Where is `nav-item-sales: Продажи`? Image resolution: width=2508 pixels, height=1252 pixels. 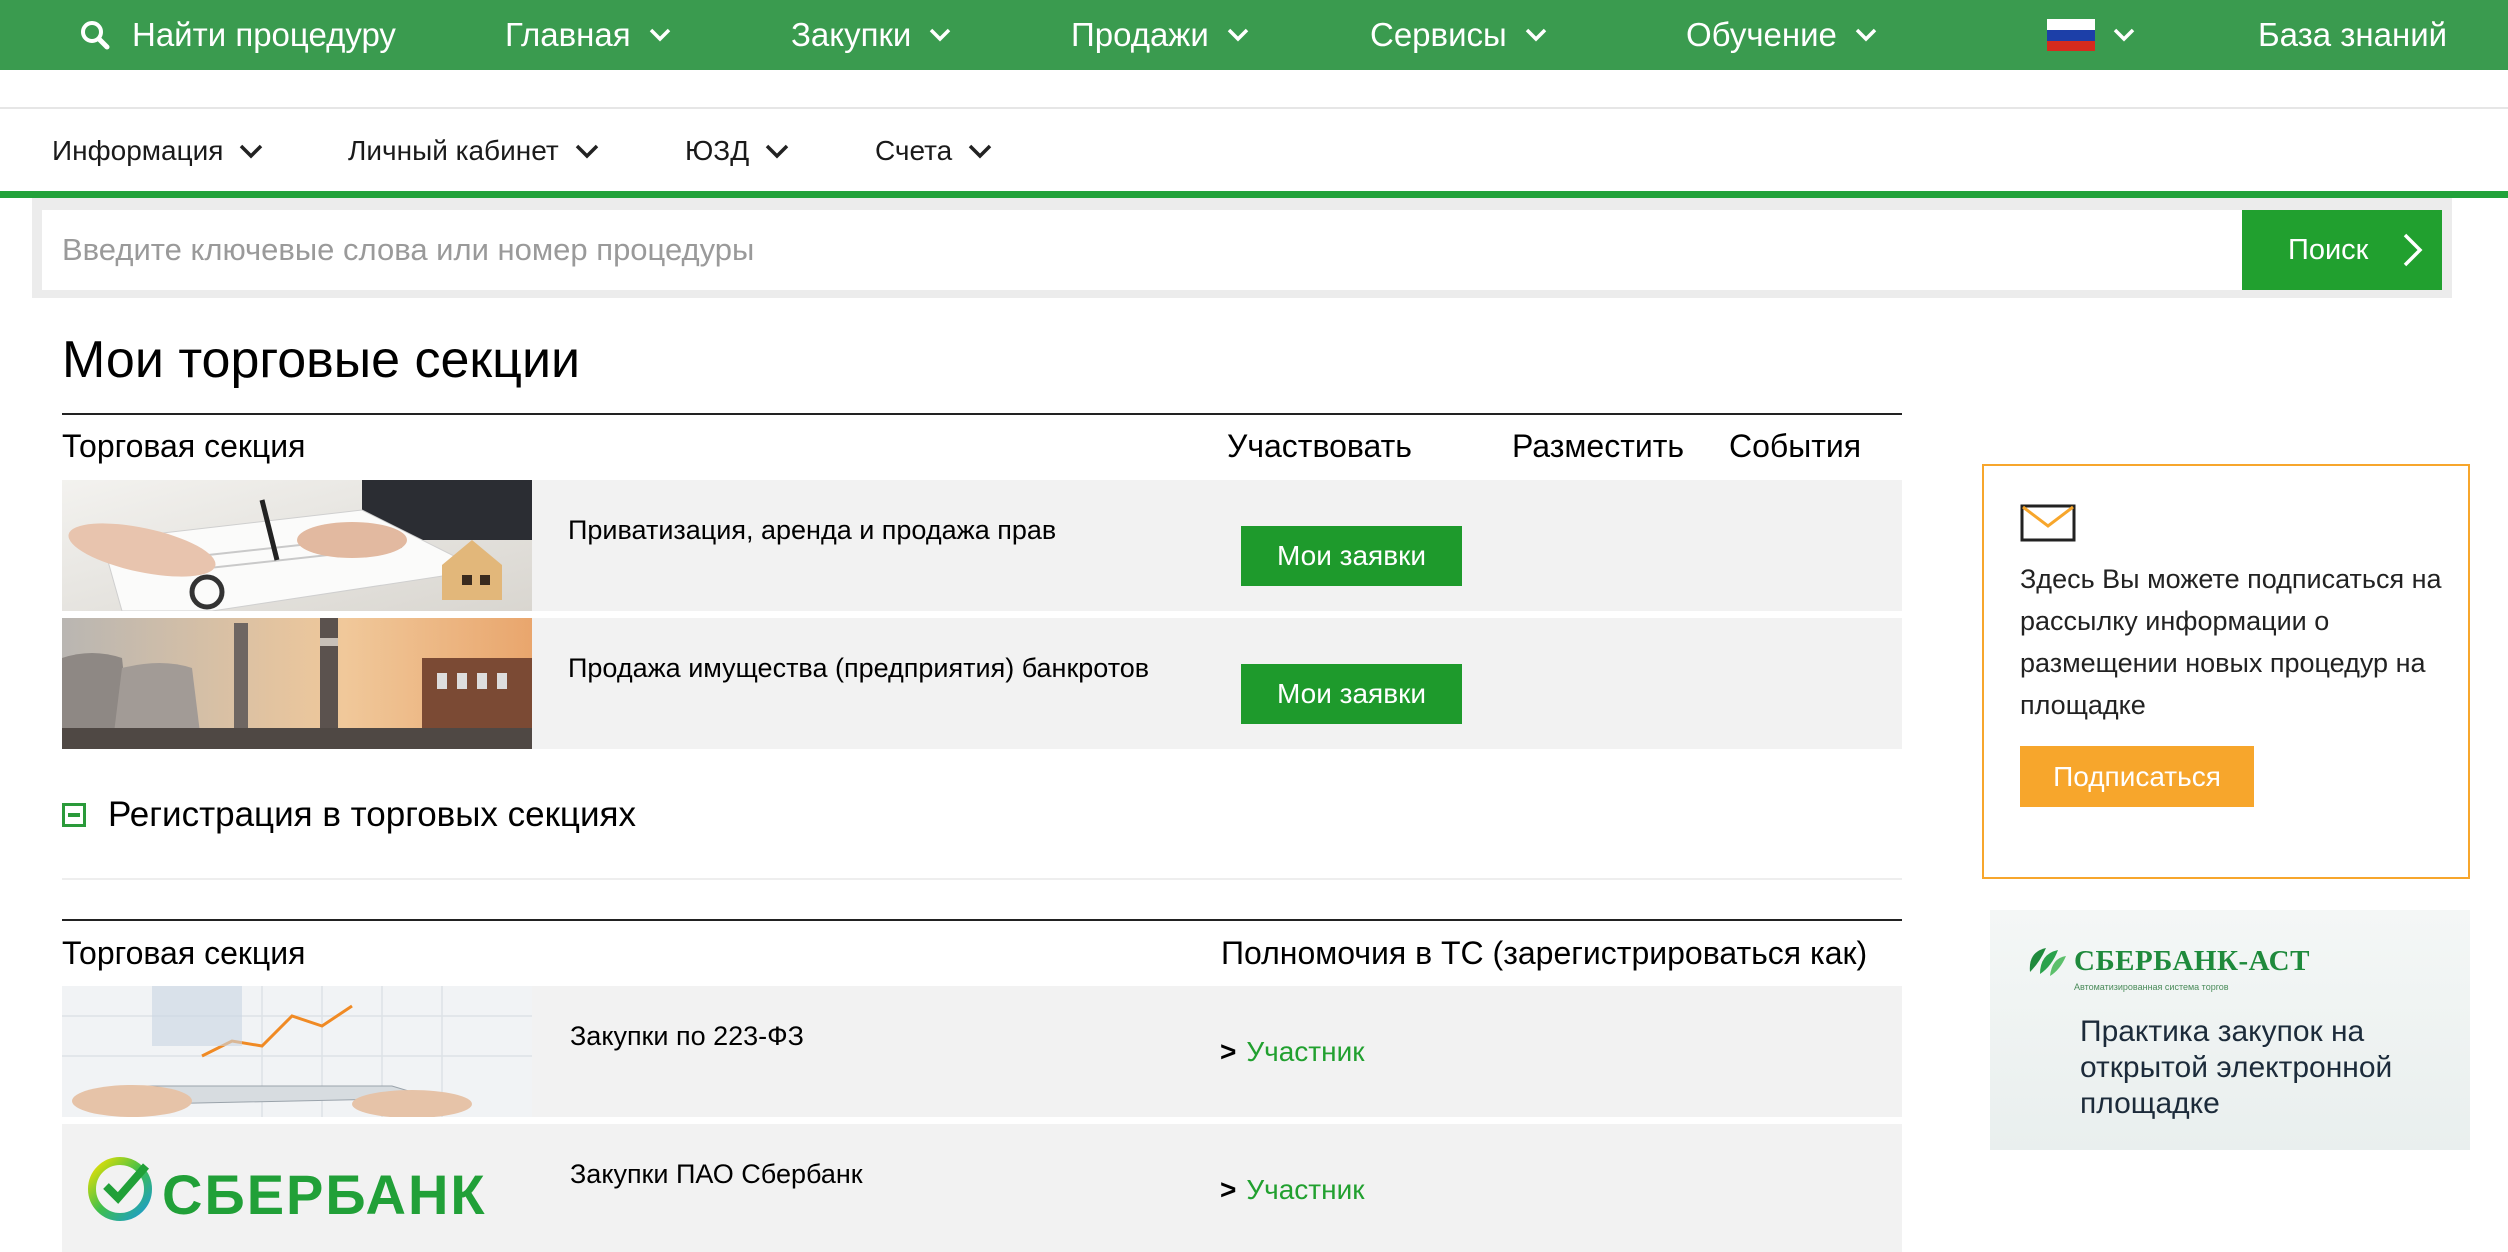 nav-item-sales: Продажи is located at coordinates (1160, 35).